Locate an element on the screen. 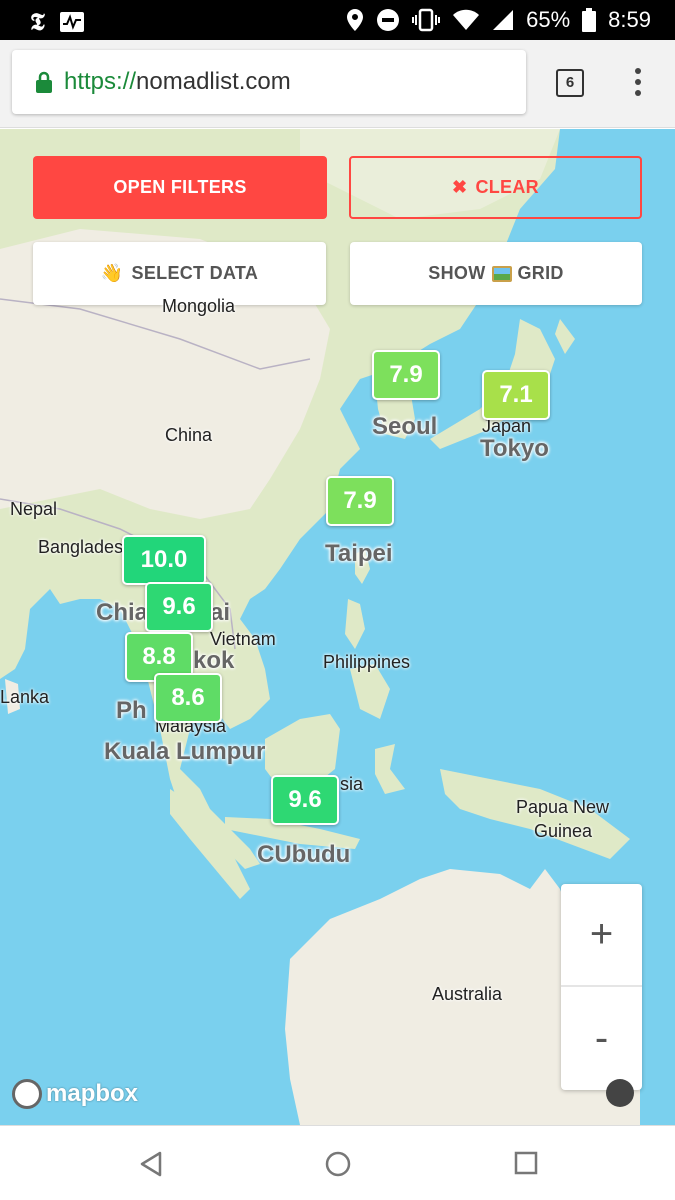  browser-menu-button is located at coordinates (638, 85).